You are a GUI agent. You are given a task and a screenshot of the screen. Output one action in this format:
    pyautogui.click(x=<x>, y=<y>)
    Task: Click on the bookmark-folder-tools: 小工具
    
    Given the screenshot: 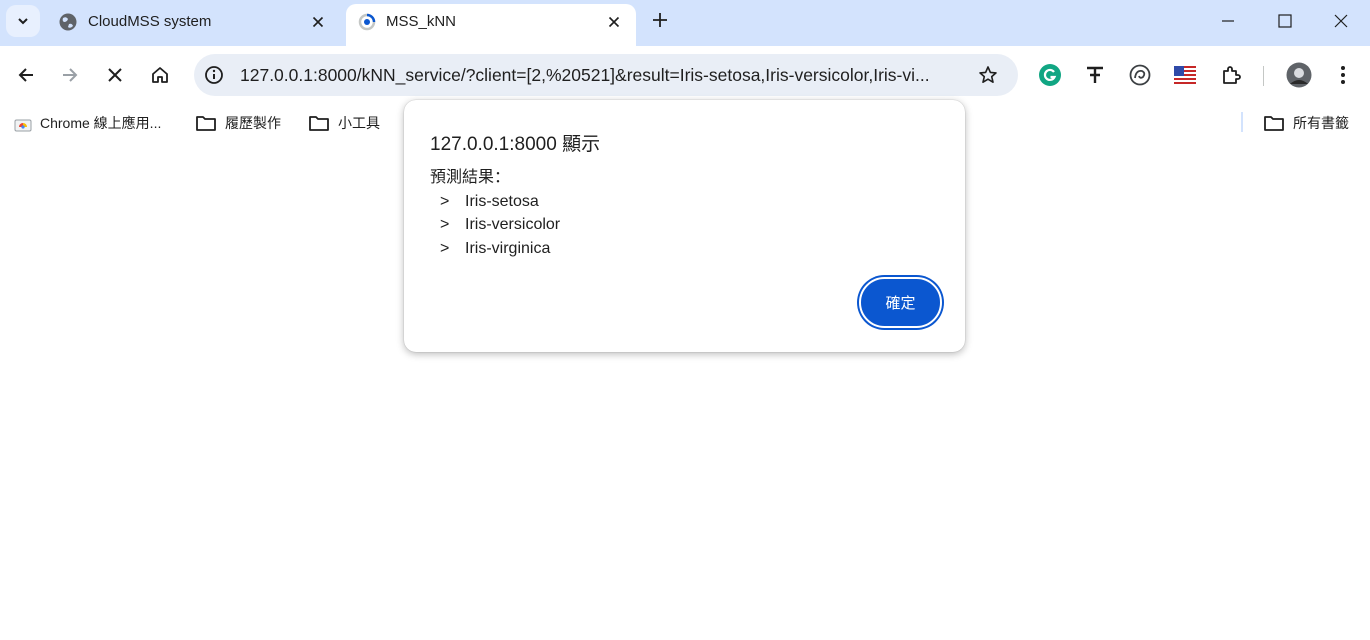 What is the action you would take?
    pyautogui.click(x=344, y=123)
    